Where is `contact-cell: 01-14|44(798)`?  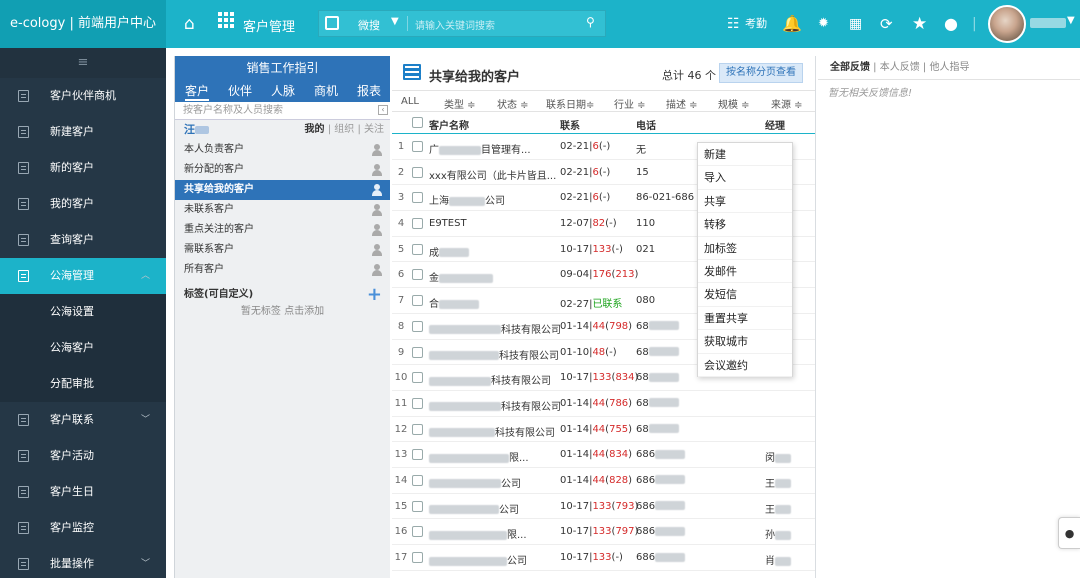
contact-cell: 01-14|44(798) is located at coordinates (596, 326).